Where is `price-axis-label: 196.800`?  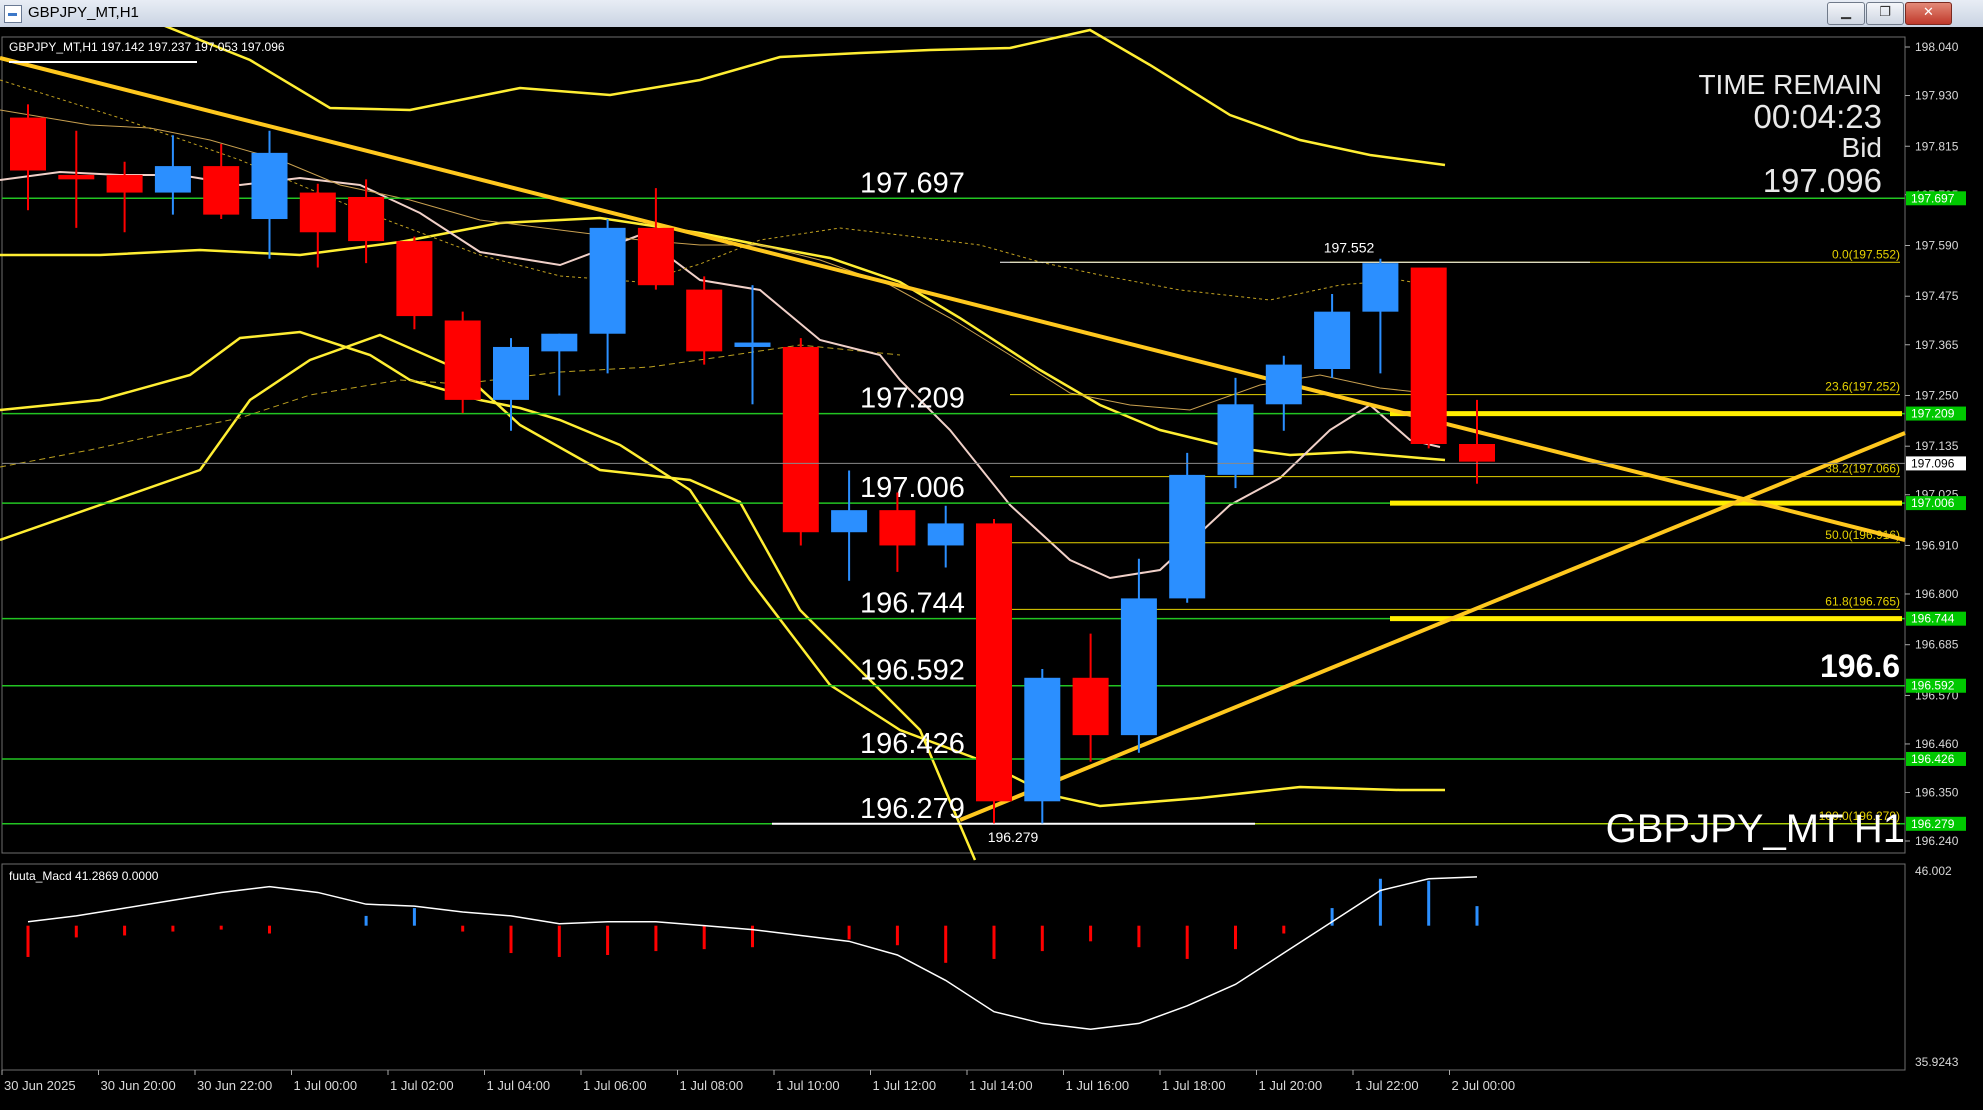
price-axis-label: 196.800 is located at coordinates (1937, 594).